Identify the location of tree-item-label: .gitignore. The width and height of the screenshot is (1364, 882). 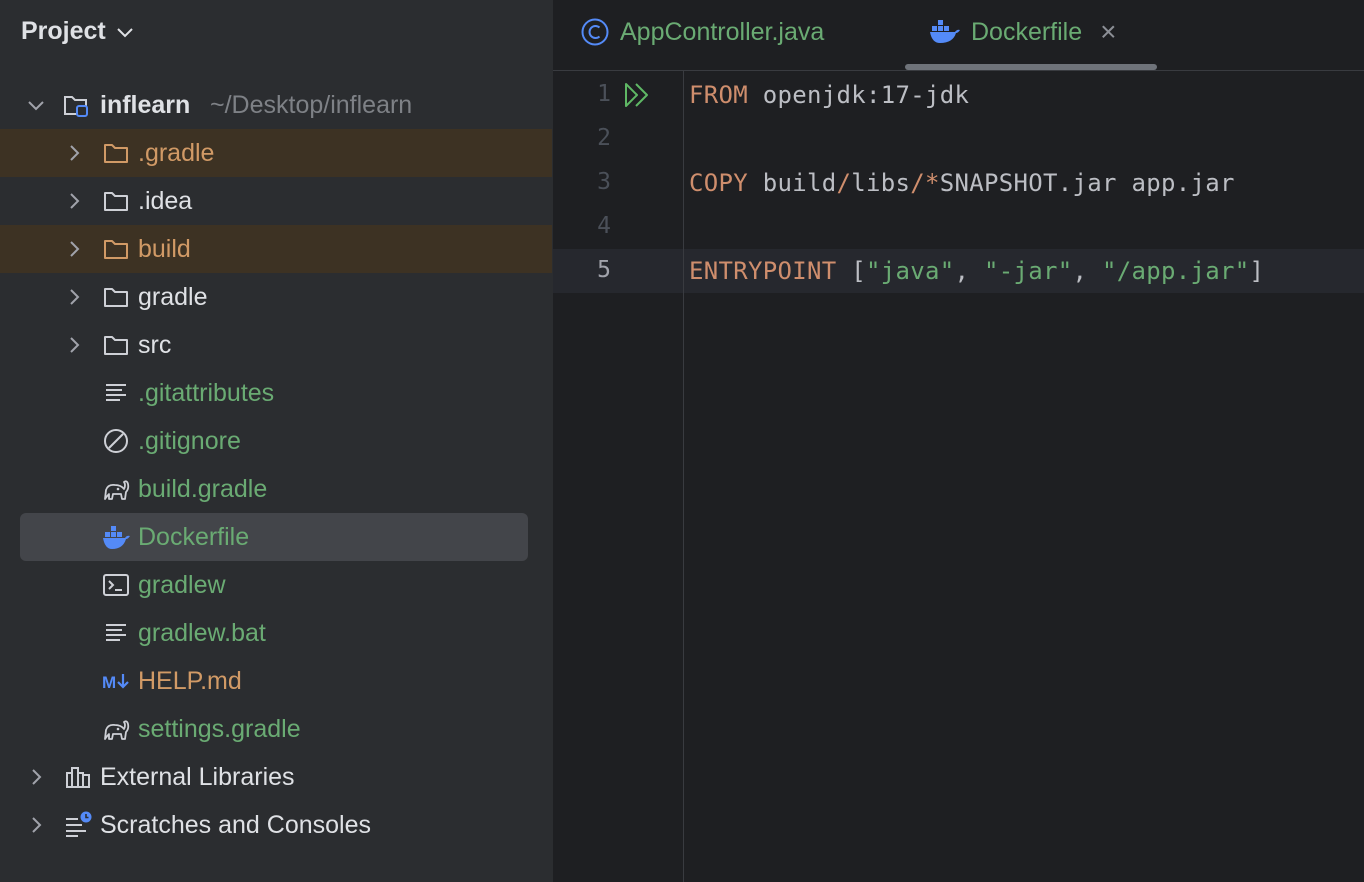
(189, 441).